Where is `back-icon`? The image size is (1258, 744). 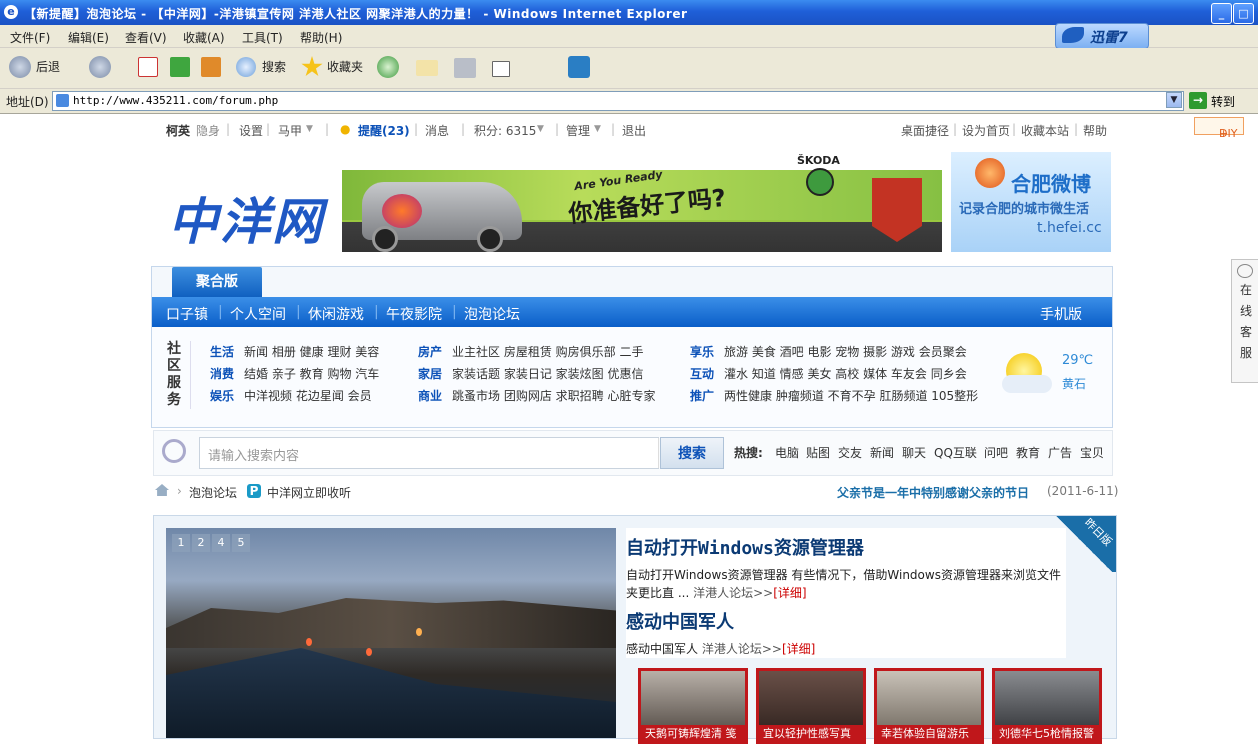
back-icon is located at coordinates (20, 67).